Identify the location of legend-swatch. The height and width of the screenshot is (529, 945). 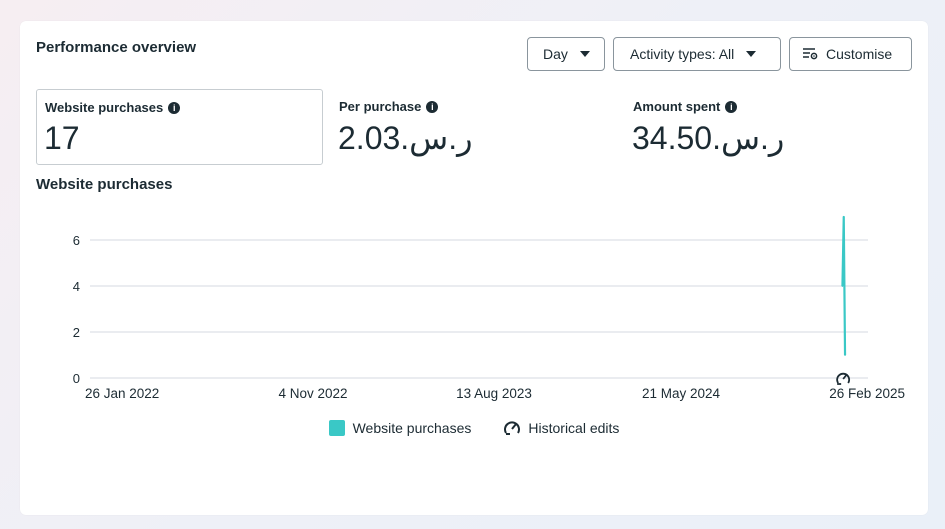
(336, 428).